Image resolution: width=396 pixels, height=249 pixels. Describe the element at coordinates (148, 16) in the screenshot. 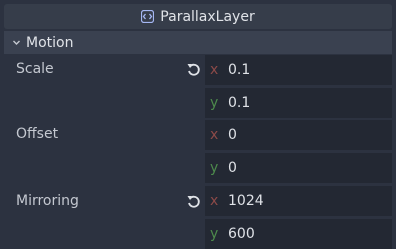

I see `parallax-layer-icon` at that location.